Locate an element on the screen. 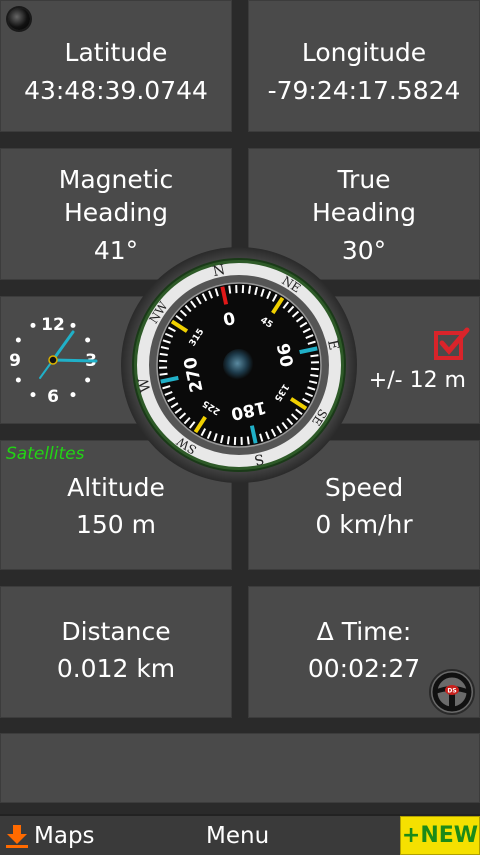 The image size is (480, 855). info-strip is located at coordinates (240, 768).